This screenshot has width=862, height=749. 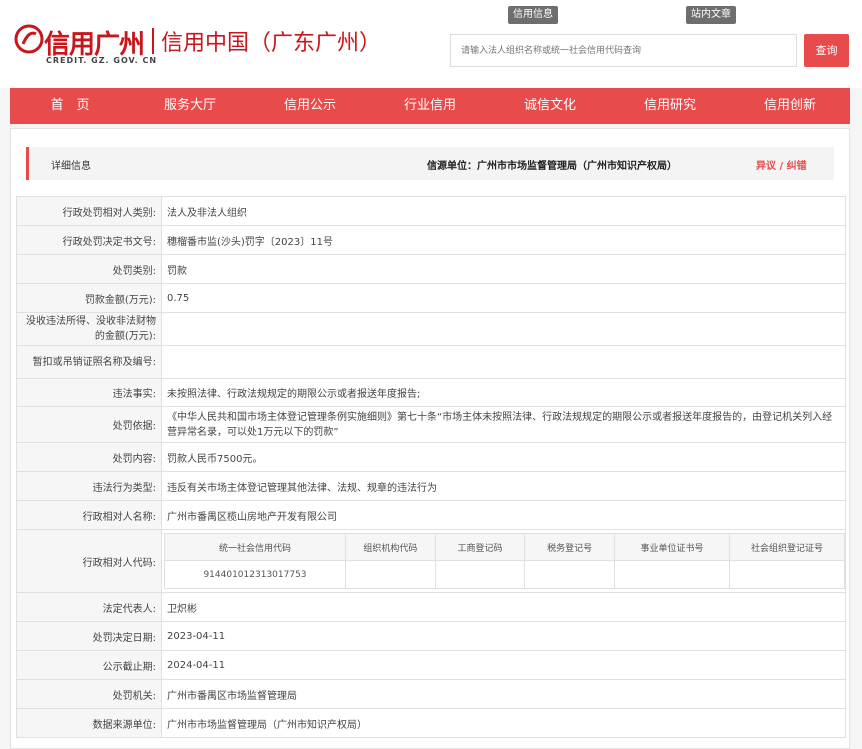 I want to click on nav-credit-research: 信用研究, so click(x=670, y=106).